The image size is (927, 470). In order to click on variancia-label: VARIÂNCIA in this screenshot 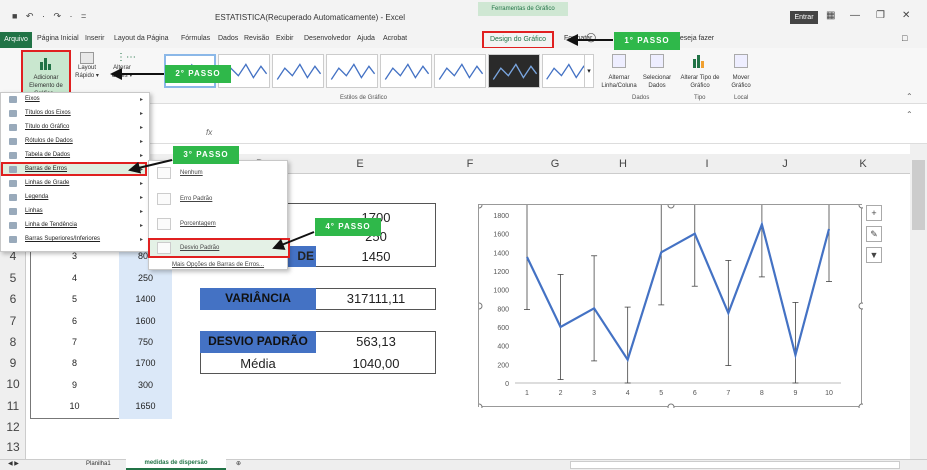, I will do `click(258, 299)`.